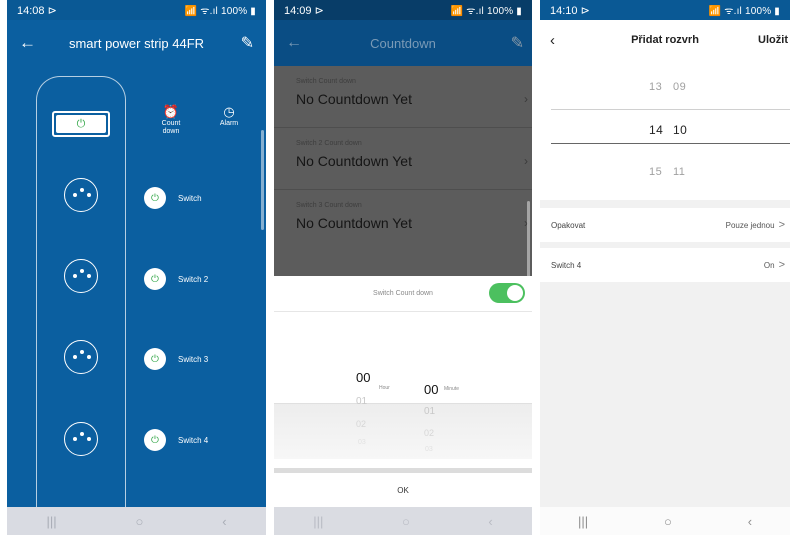 The height and width of the screenshot is (535, 790). What do you see at coordinates (665, 40) in the screenshot?
I see `page-title: Přidat rozvrh` at bounding box center [665, 40].